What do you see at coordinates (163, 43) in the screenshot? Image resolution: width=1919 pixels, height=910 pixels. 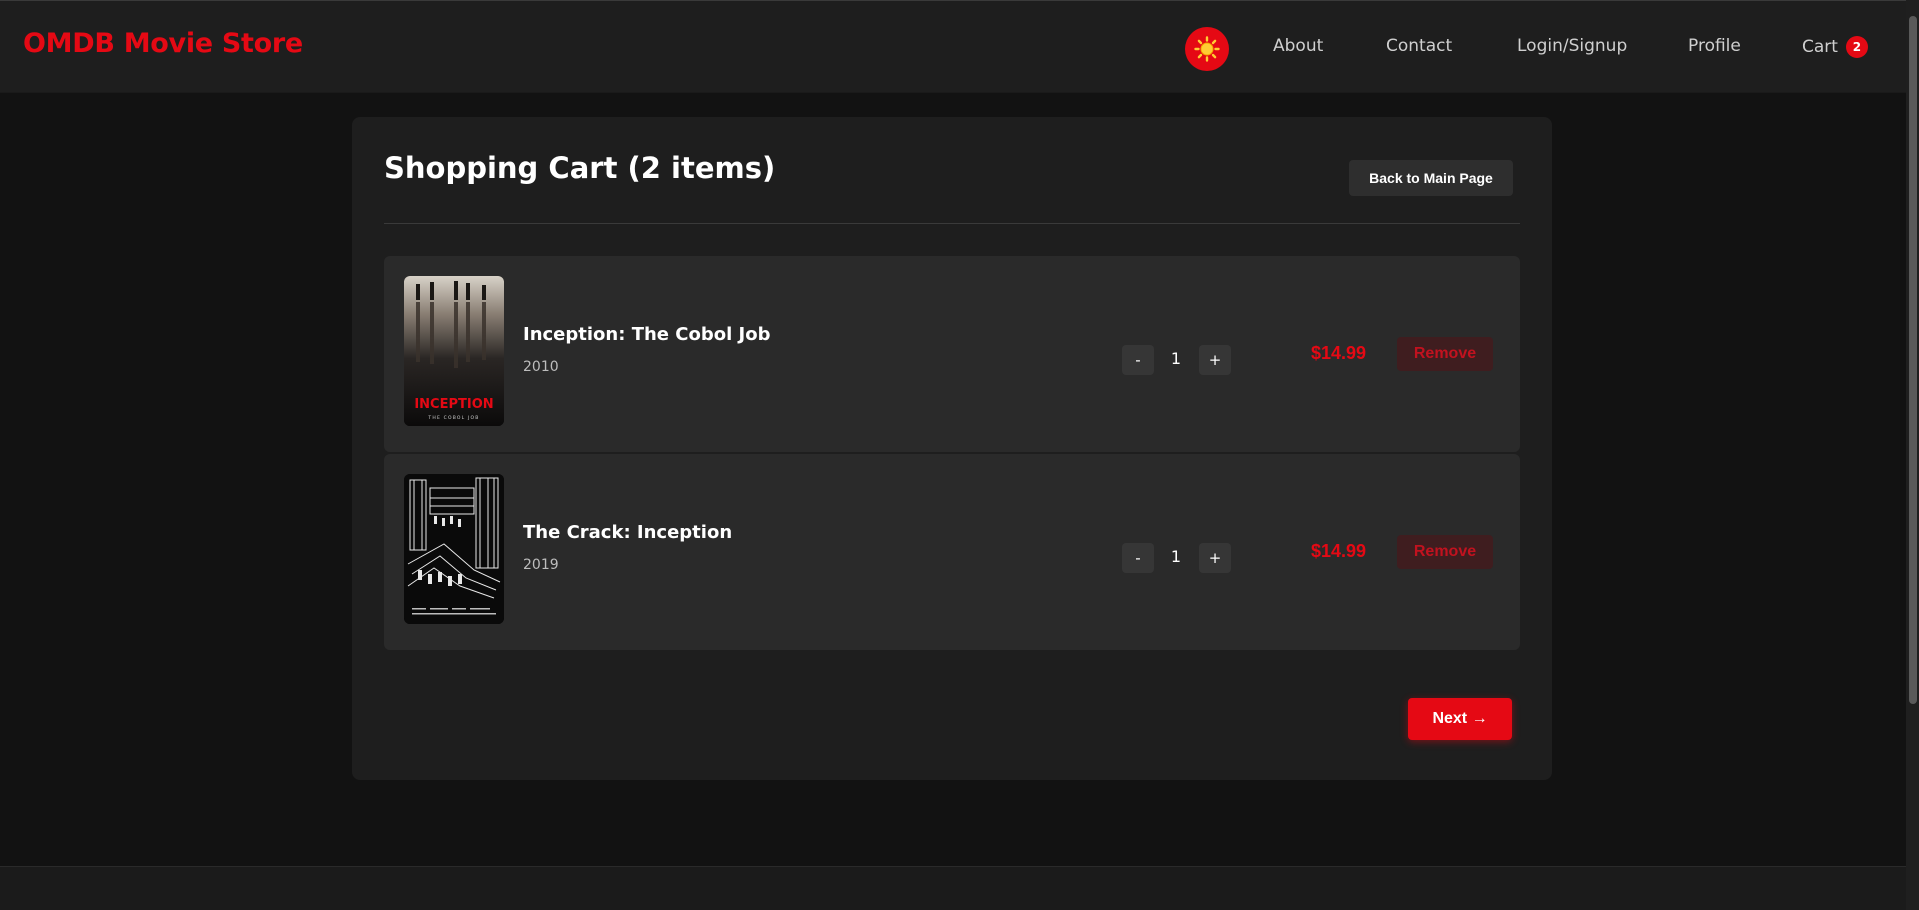 I see `brand-logo: OMDB Movie Store` at bounding box center [163, 43].